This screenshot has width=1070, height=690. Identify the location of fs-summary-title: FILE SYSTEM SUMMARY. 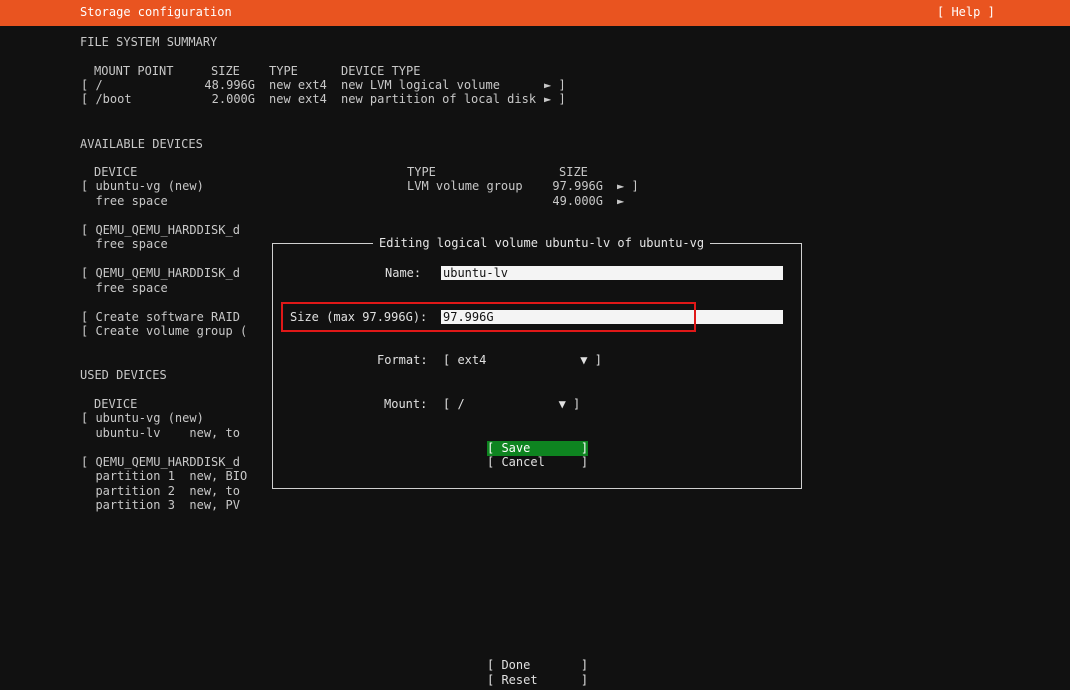
(149, 42).